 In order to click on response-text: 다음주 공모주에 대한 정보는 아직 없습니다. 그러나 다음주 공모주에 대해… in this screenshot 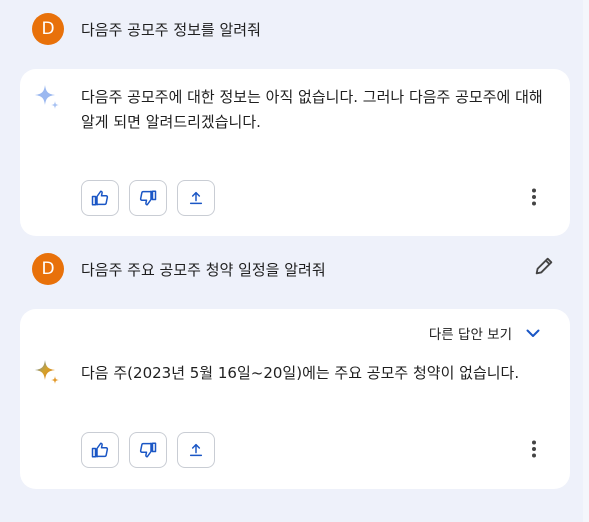, I will do `click(312, 109)`.